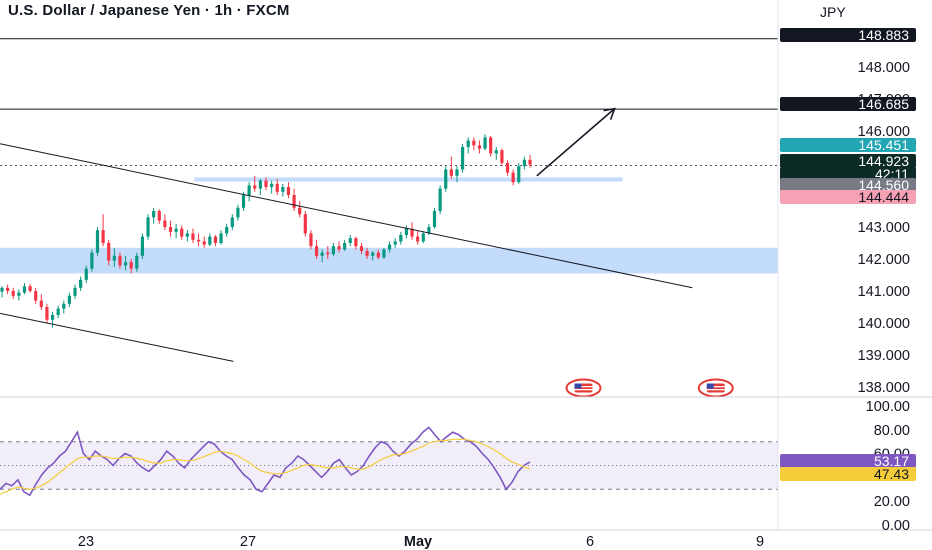 The image size is (932, 550). Describe the element at coordinates (884, 356) in the screenshot. I see `price-axis-tick-label: 139.000` at that location.